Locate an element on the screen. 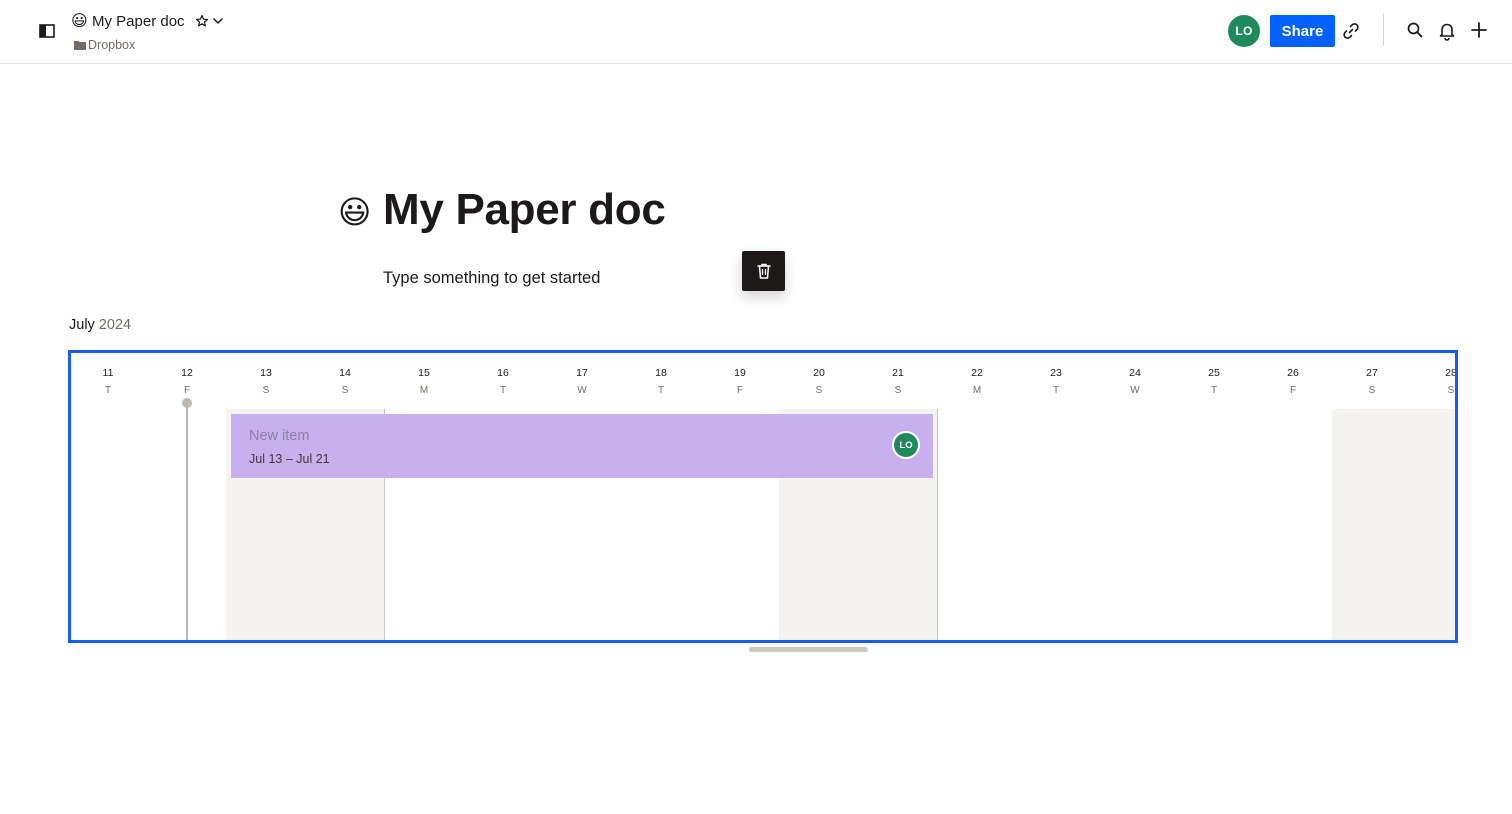  day-column-header: 28 S is located at coordinates (1434, 381).